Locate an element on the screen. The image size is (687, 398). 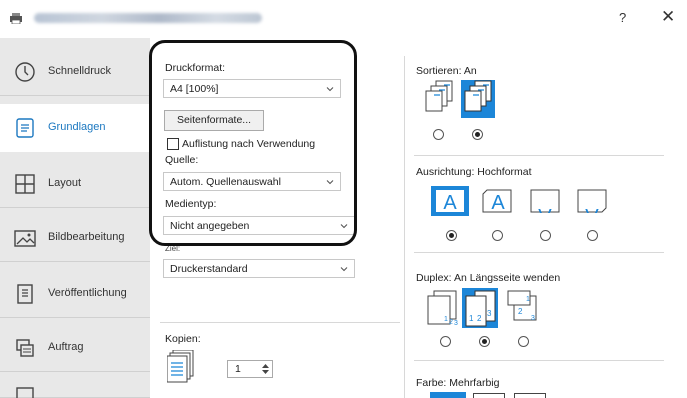
clock-icon is located at coordinates (25, 72).